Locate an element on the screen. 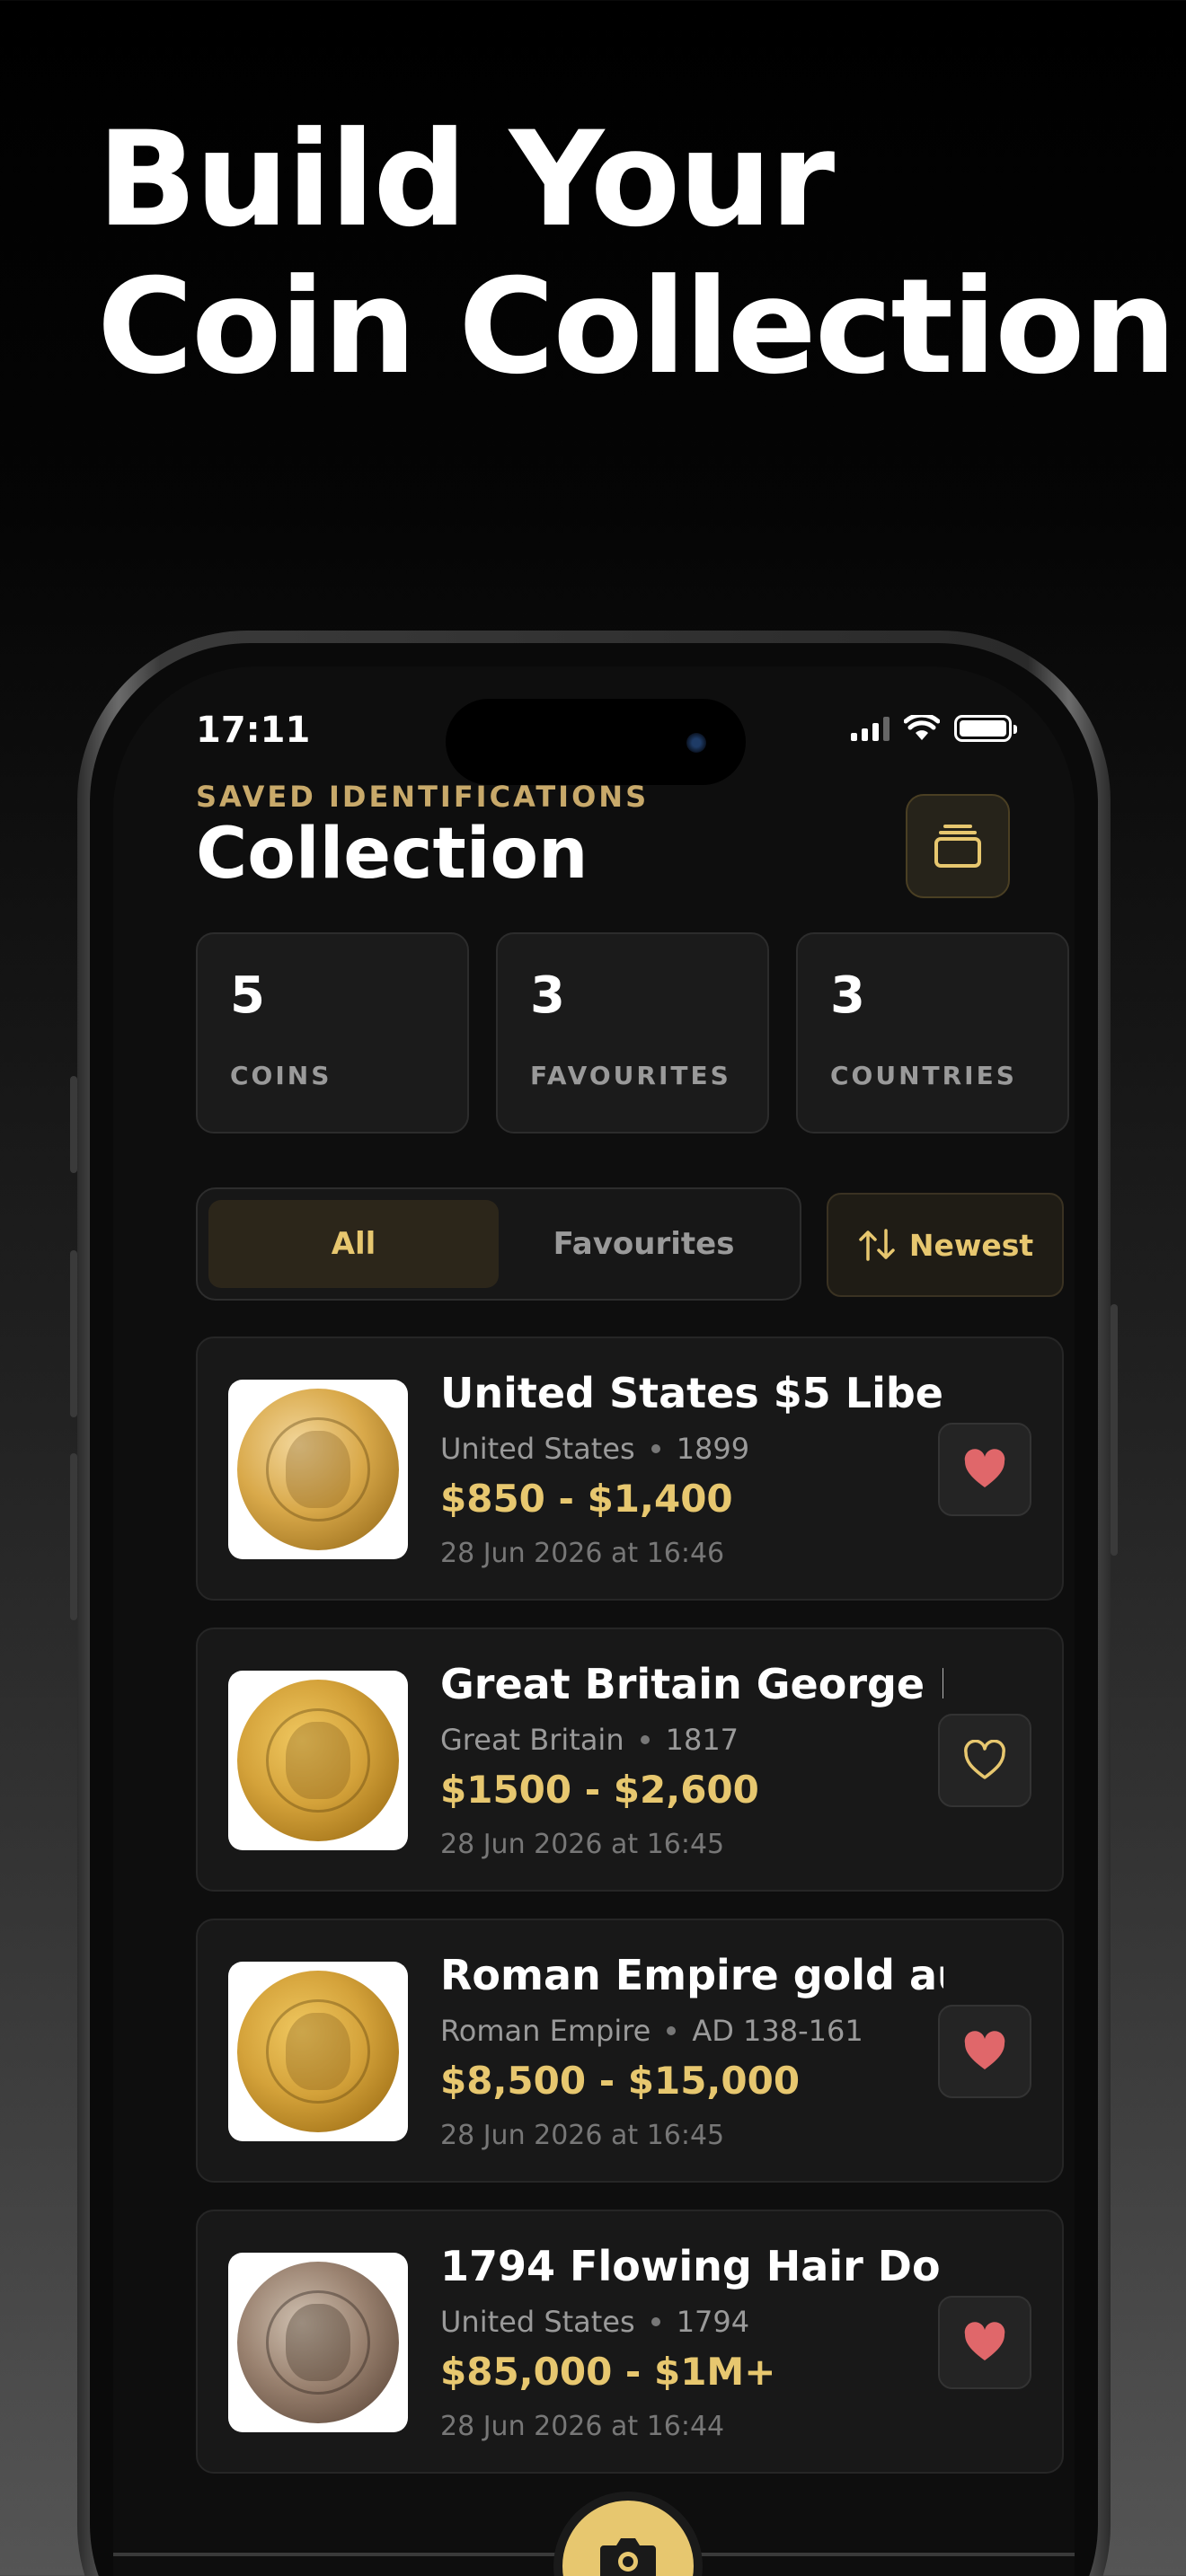 The height and width of the screenshot is (2576, 1186). page-title: Collection is located at coordinates (392, 854).